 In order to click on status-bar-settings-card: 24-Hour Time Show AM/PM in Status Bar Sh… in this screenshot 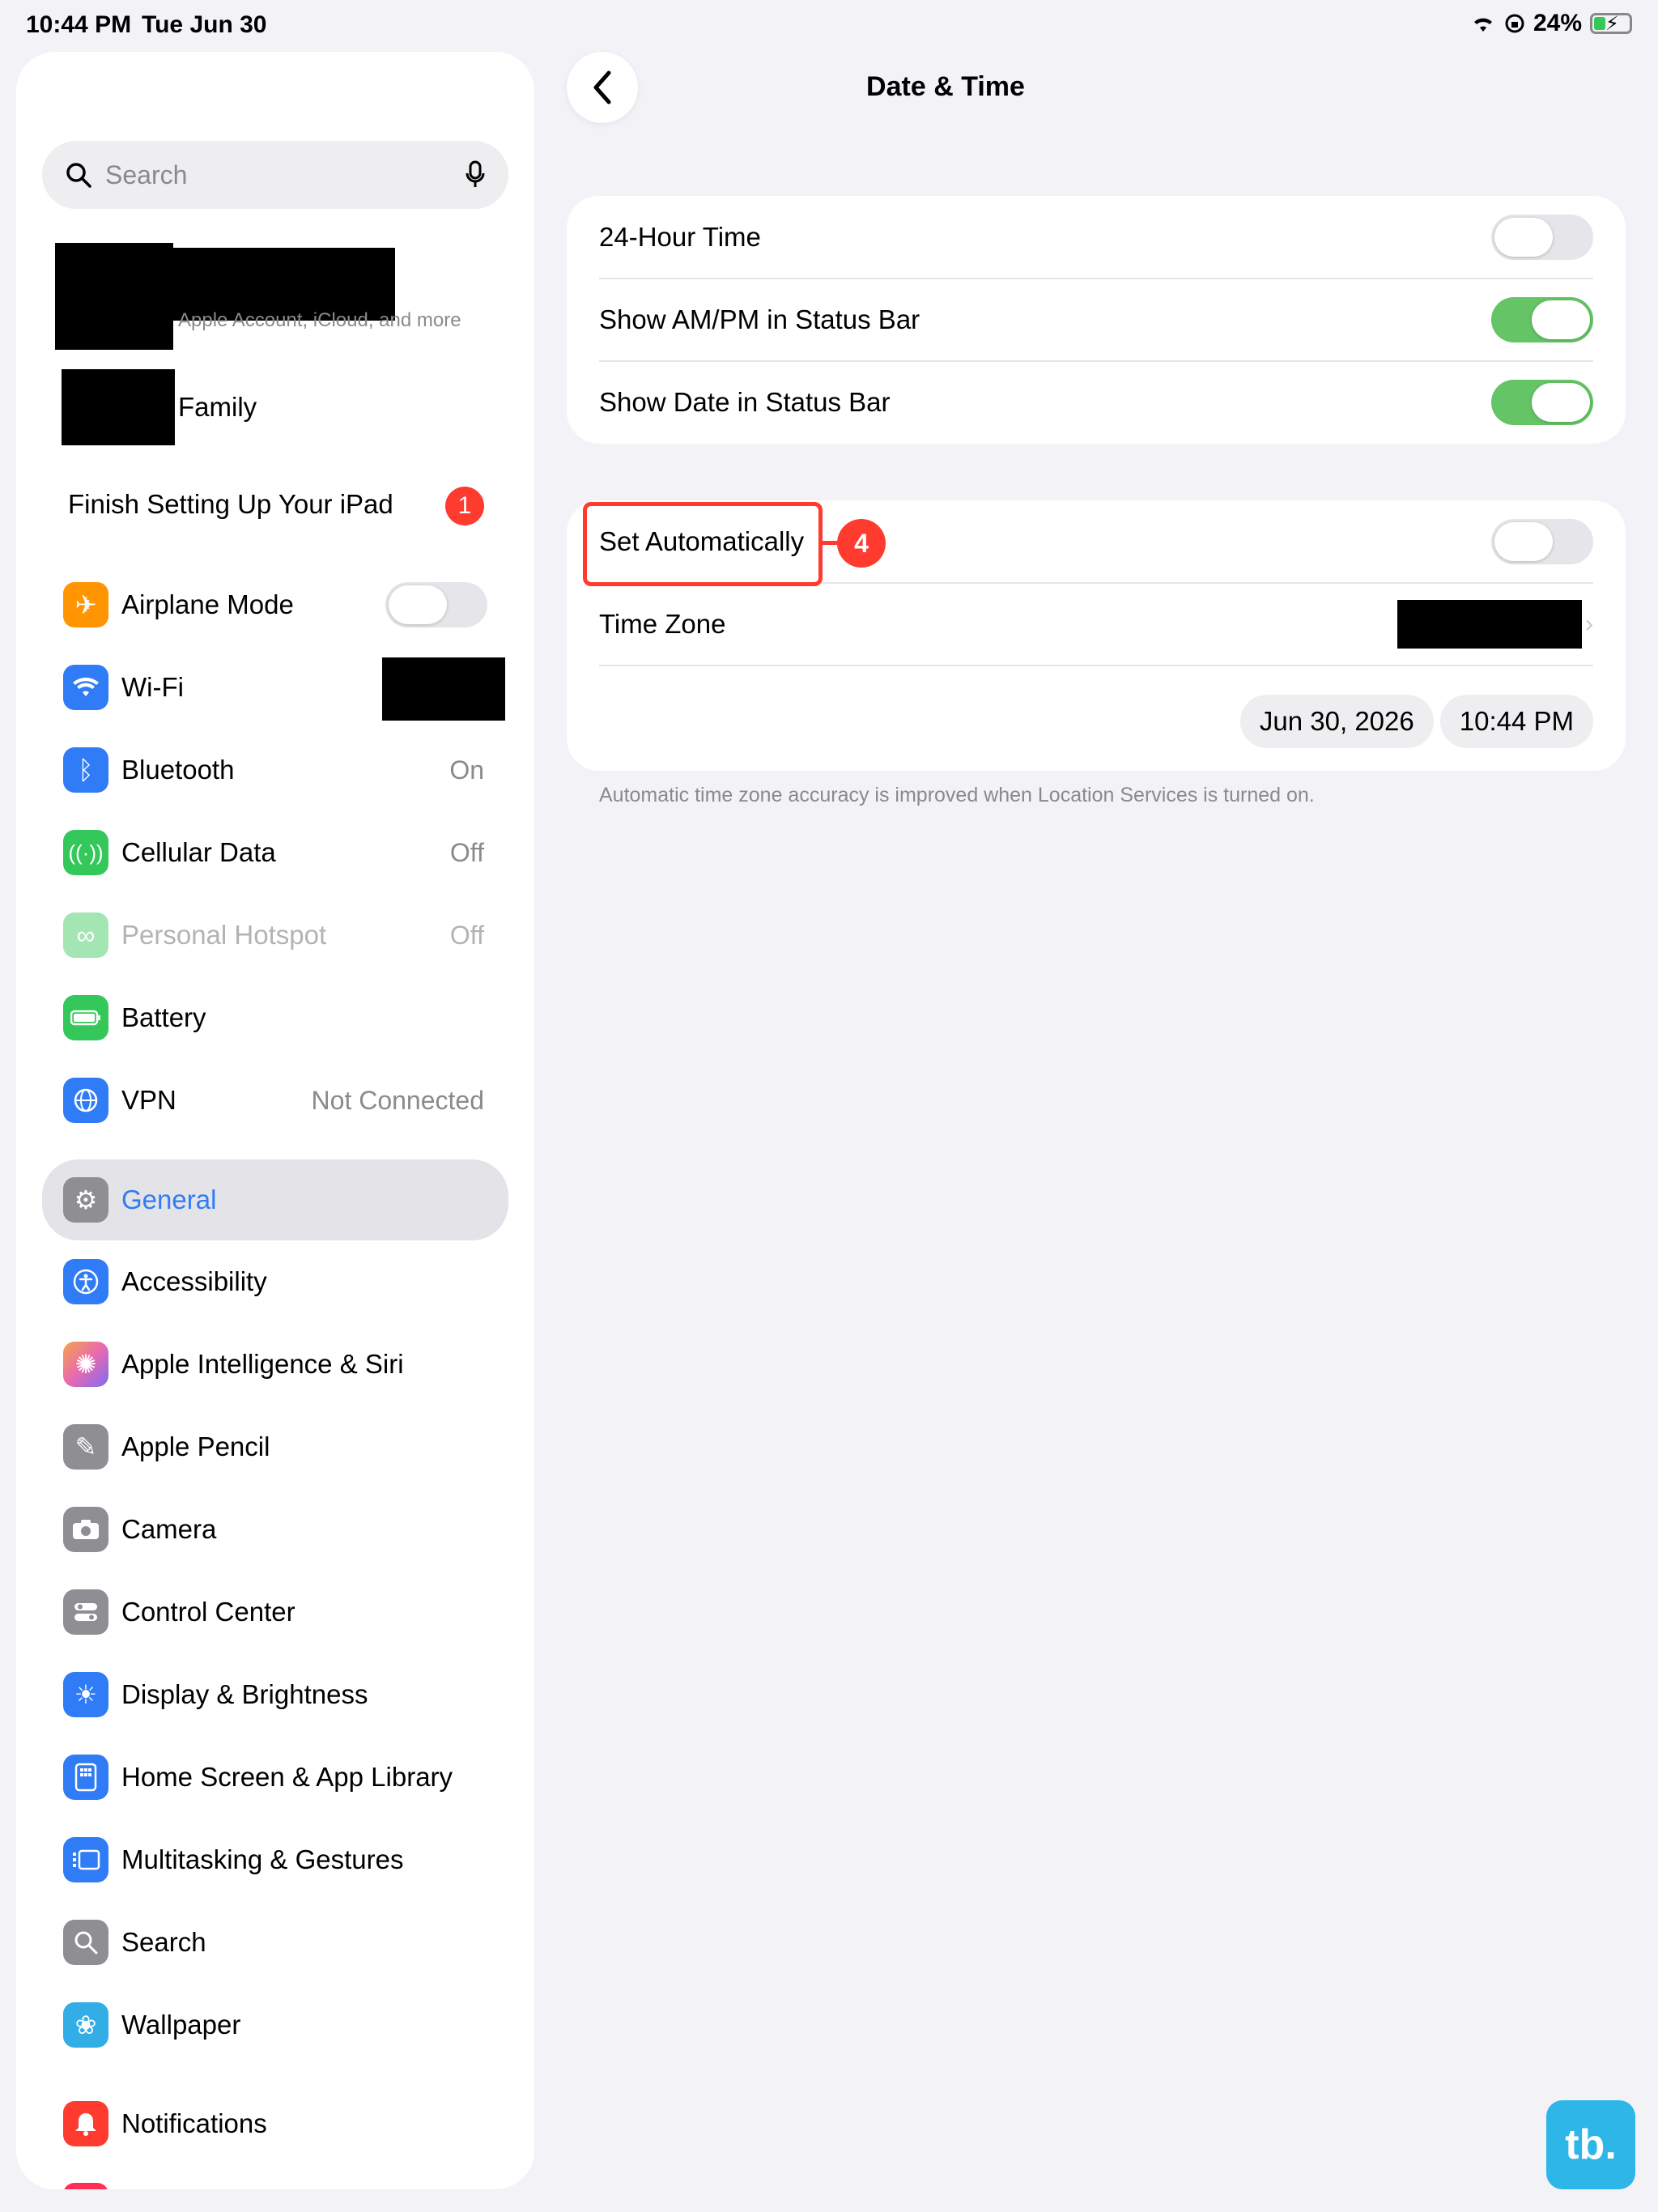, I will do `click(1096, 320)`.